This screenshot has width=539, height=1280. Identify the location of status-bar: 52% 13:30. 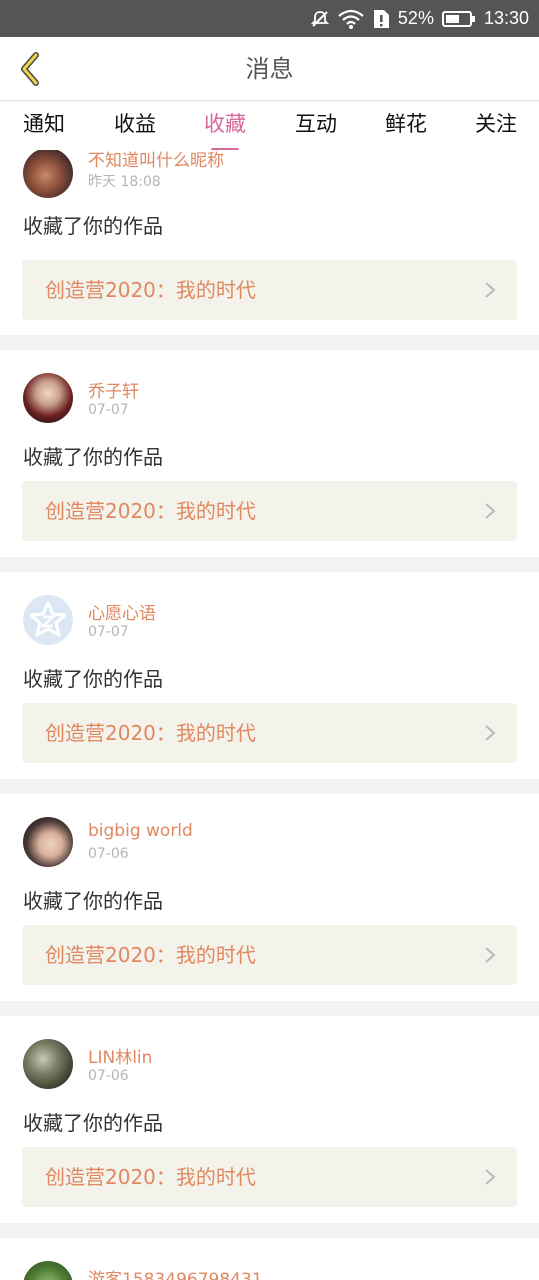
(269, 18).